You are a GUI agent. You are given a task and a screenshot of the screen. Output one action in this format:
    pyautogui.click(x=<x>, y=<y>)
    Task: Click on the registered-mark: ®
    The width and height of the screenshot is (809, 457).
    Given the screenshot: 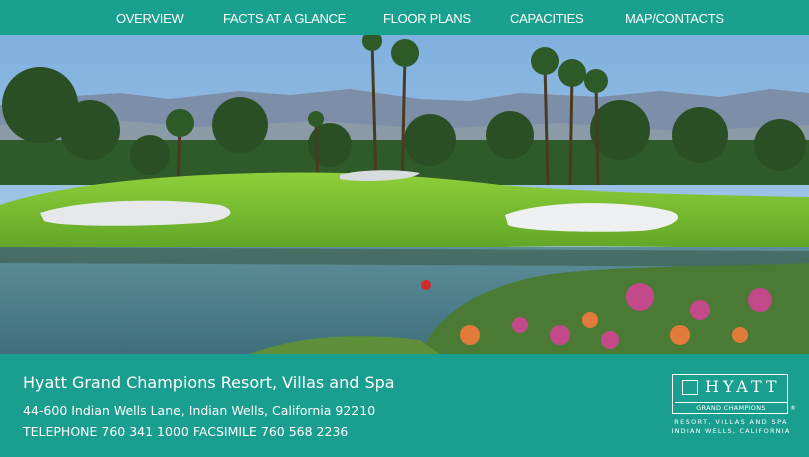 What is the action you would take?
    pyautogui.click(x=793, y=408)
    